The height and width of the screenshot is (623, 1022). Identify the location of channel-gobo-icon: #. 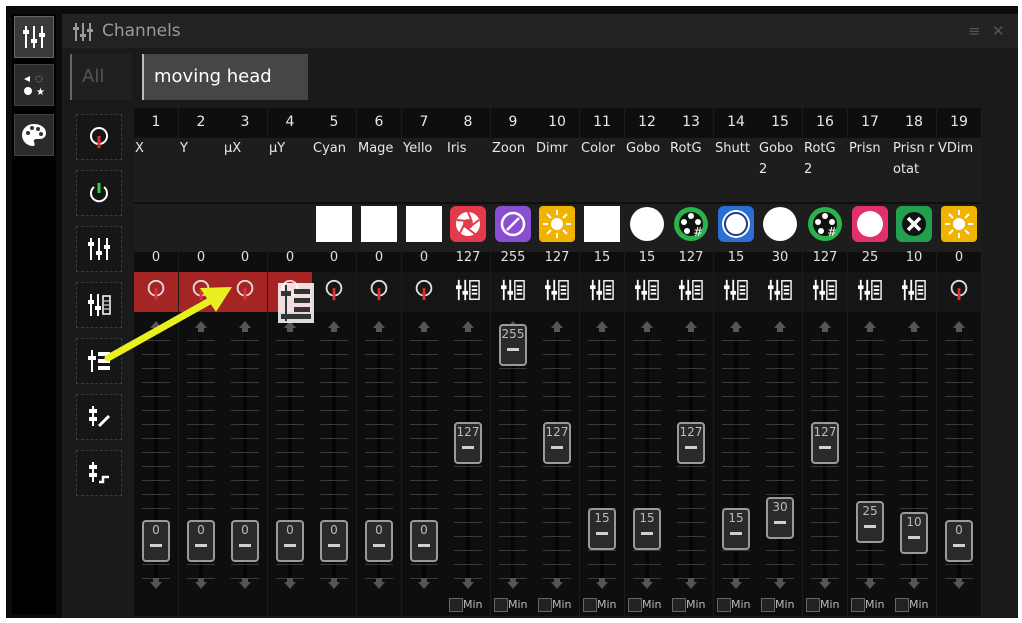
(825, 224).